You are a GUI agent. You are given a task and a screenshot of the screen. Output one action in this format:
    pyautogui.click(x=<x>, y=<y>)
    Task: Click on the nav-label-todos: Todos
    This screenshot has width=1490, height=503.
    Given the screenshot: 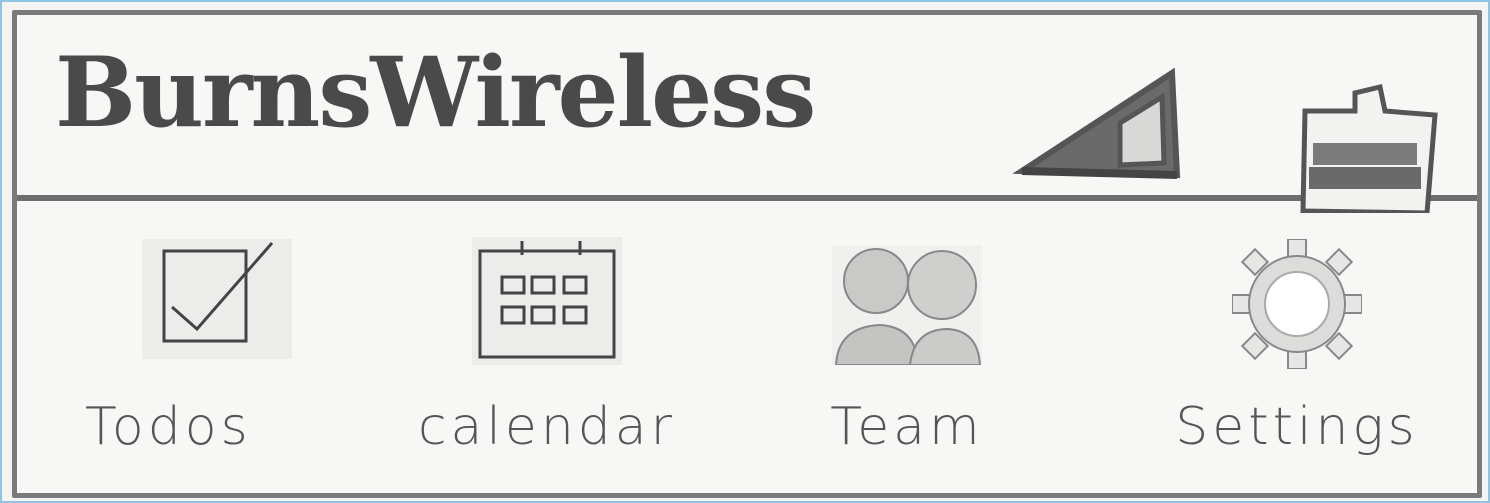 What is the action you would take?
    pyautogui.click(x=168, y=427)
    